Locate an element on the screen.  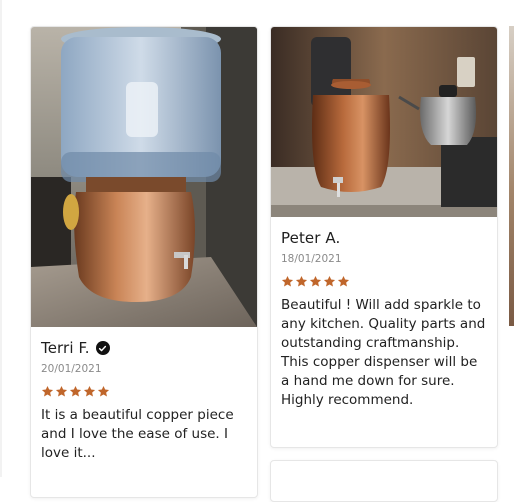
reviewer-name-row: Peter A. is located at coordinates (384, 238).